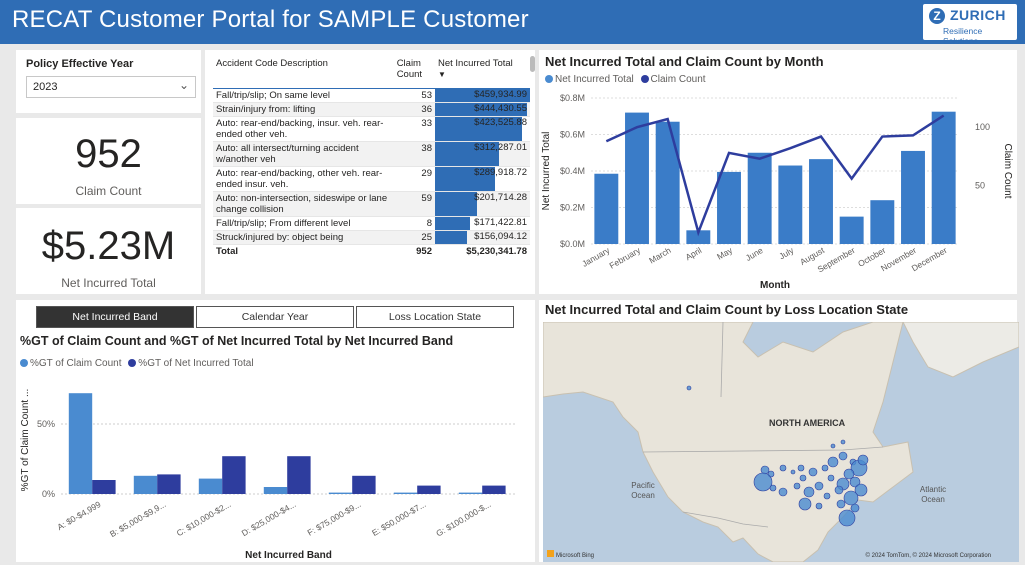 This screenshot has width=1025, height=565. Describe the element at coordinates (71, 363) in the screenshot. I see `legend-item-gt-claim-count: %GT of Claim Count` at that location.